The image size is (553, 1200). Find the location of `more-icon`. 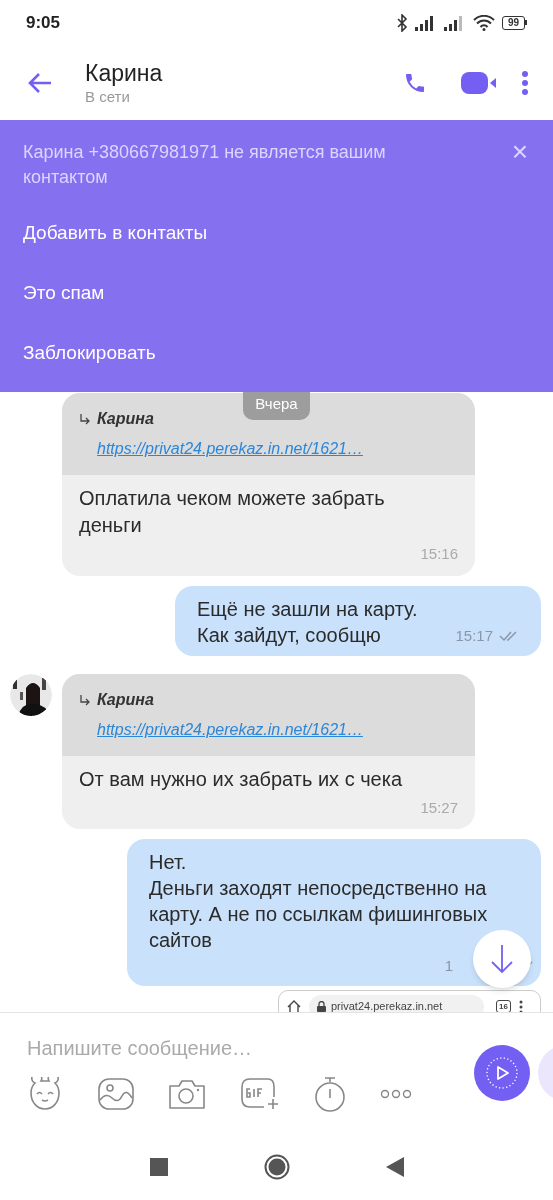

more-icon is located at coordinates (396, 1094).